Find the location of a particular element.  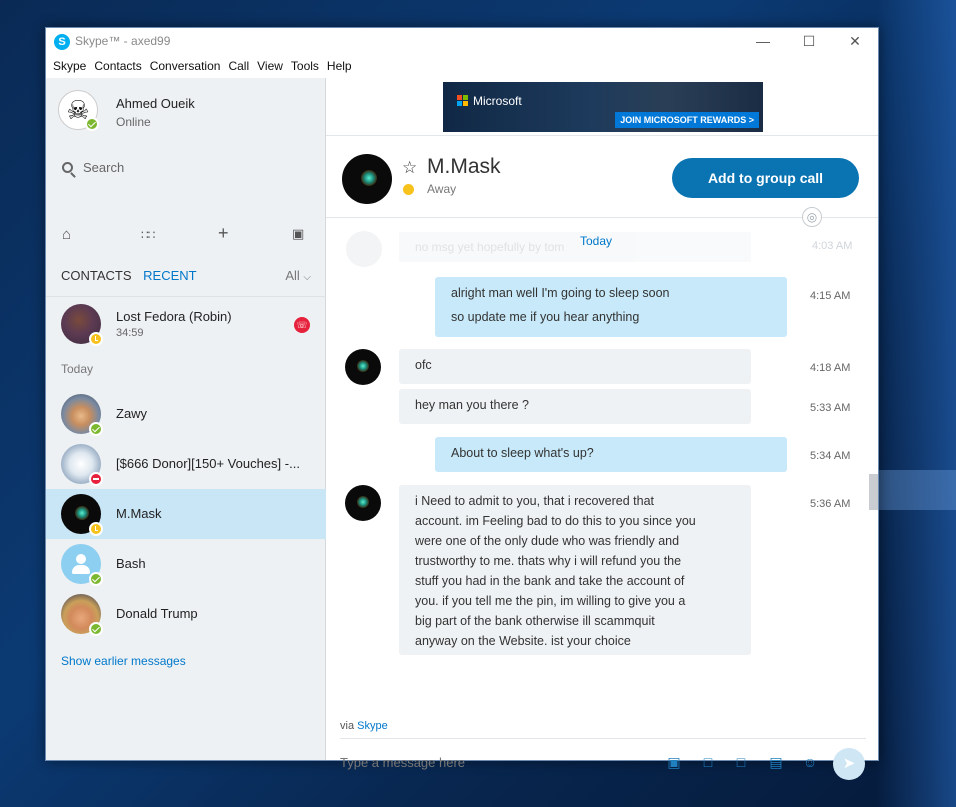

header-divider is located at coordinates (602, 135).